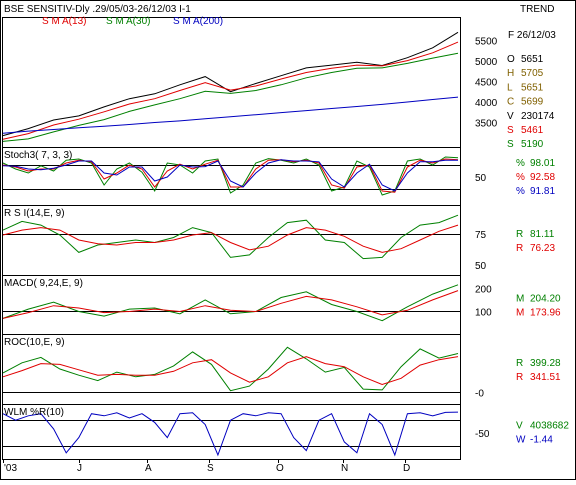 The height and width of the screenshot is (485, 576). What do you see at coordinates (532, 102) in the screenshot?
I see `ohlc-value: 5699` at bounding box center [532, 102].